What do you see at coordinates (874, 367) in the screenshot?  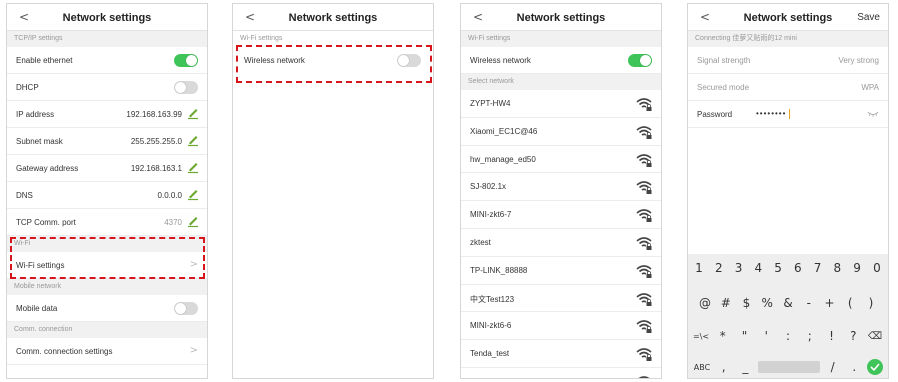 I see `confirm-check-icon` at bounding box center [874, 367].